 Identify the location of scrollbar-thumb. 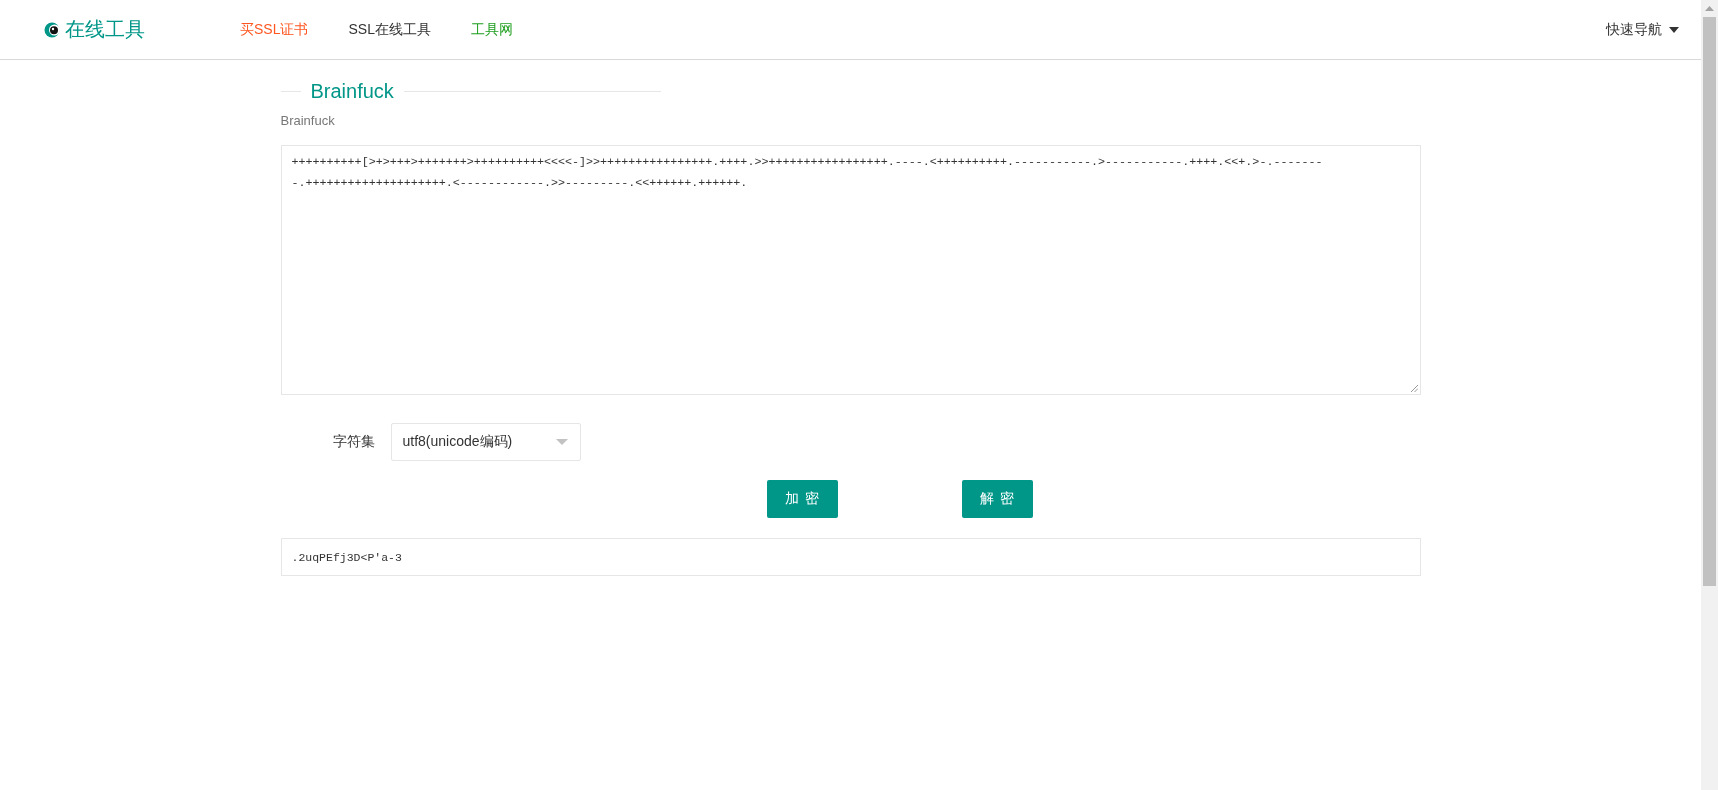
(1709, 301).